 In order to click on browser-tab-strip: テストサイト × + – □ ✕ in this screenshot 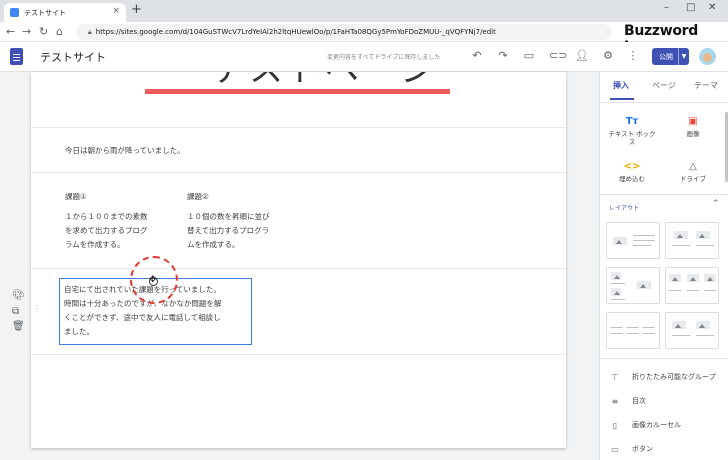, I will do `click(364, 11)`.